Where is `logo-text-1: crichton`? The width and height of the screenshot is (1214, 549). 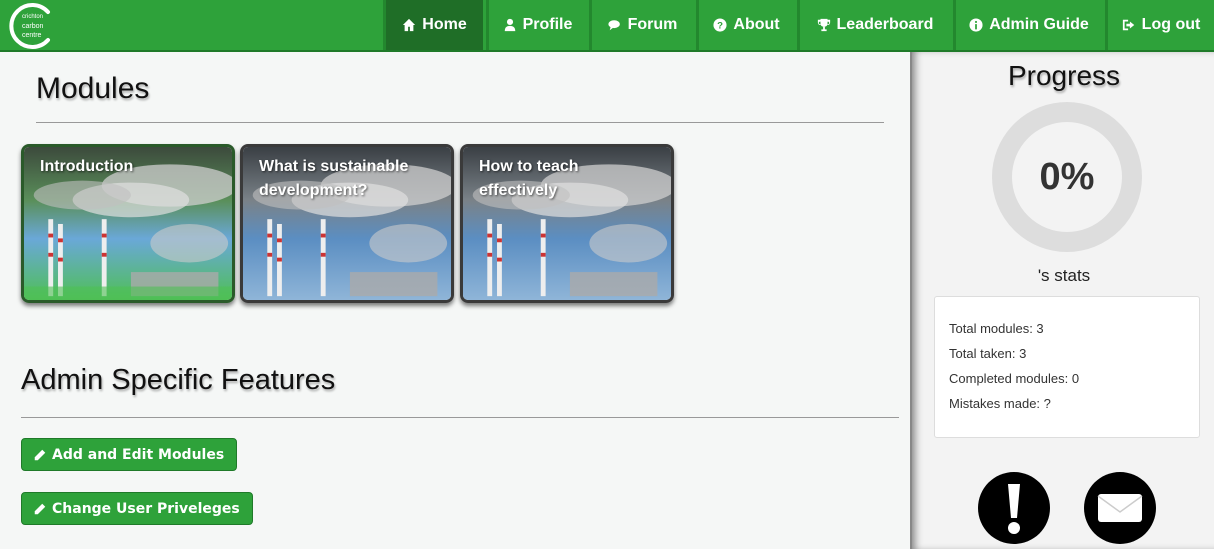 logo-text-1: crichton is located at coordinates (32, 17).